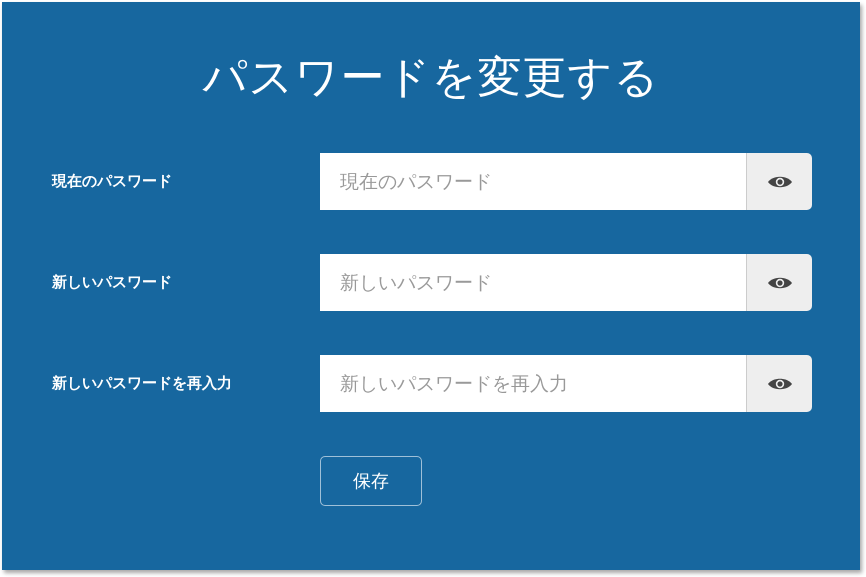 The image size is (866, 577). What do you see at coordinates (111, 181) in the screenshot?
I see `field-label: 現在のパスワード` at bounding box center [111, 181].